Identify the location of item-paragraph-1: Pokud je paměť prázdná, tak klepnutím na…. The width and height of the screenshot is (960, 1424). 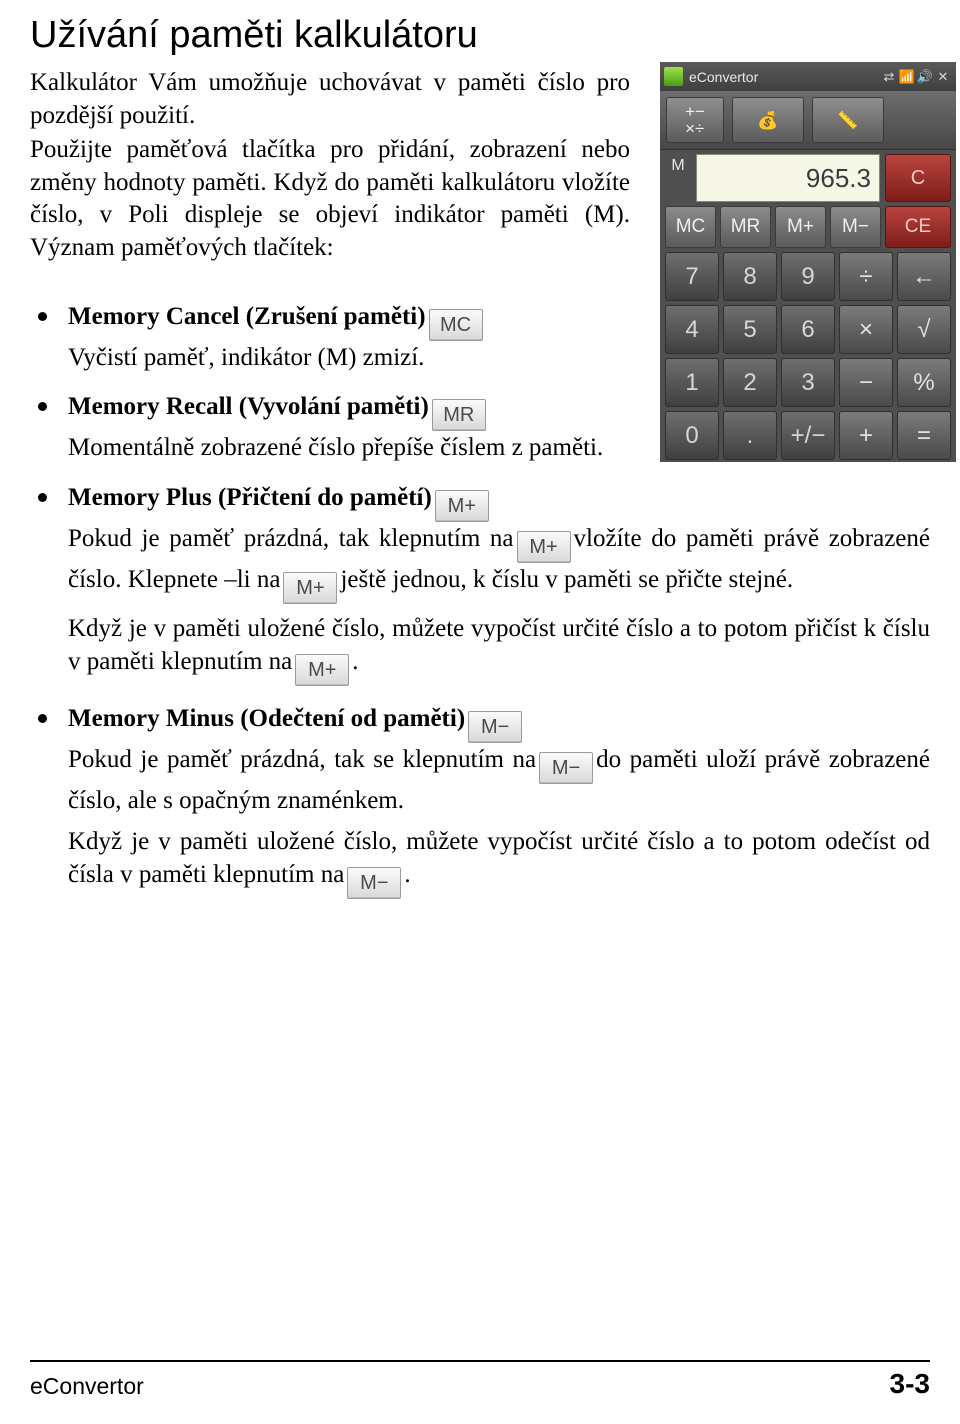
(499, 563).